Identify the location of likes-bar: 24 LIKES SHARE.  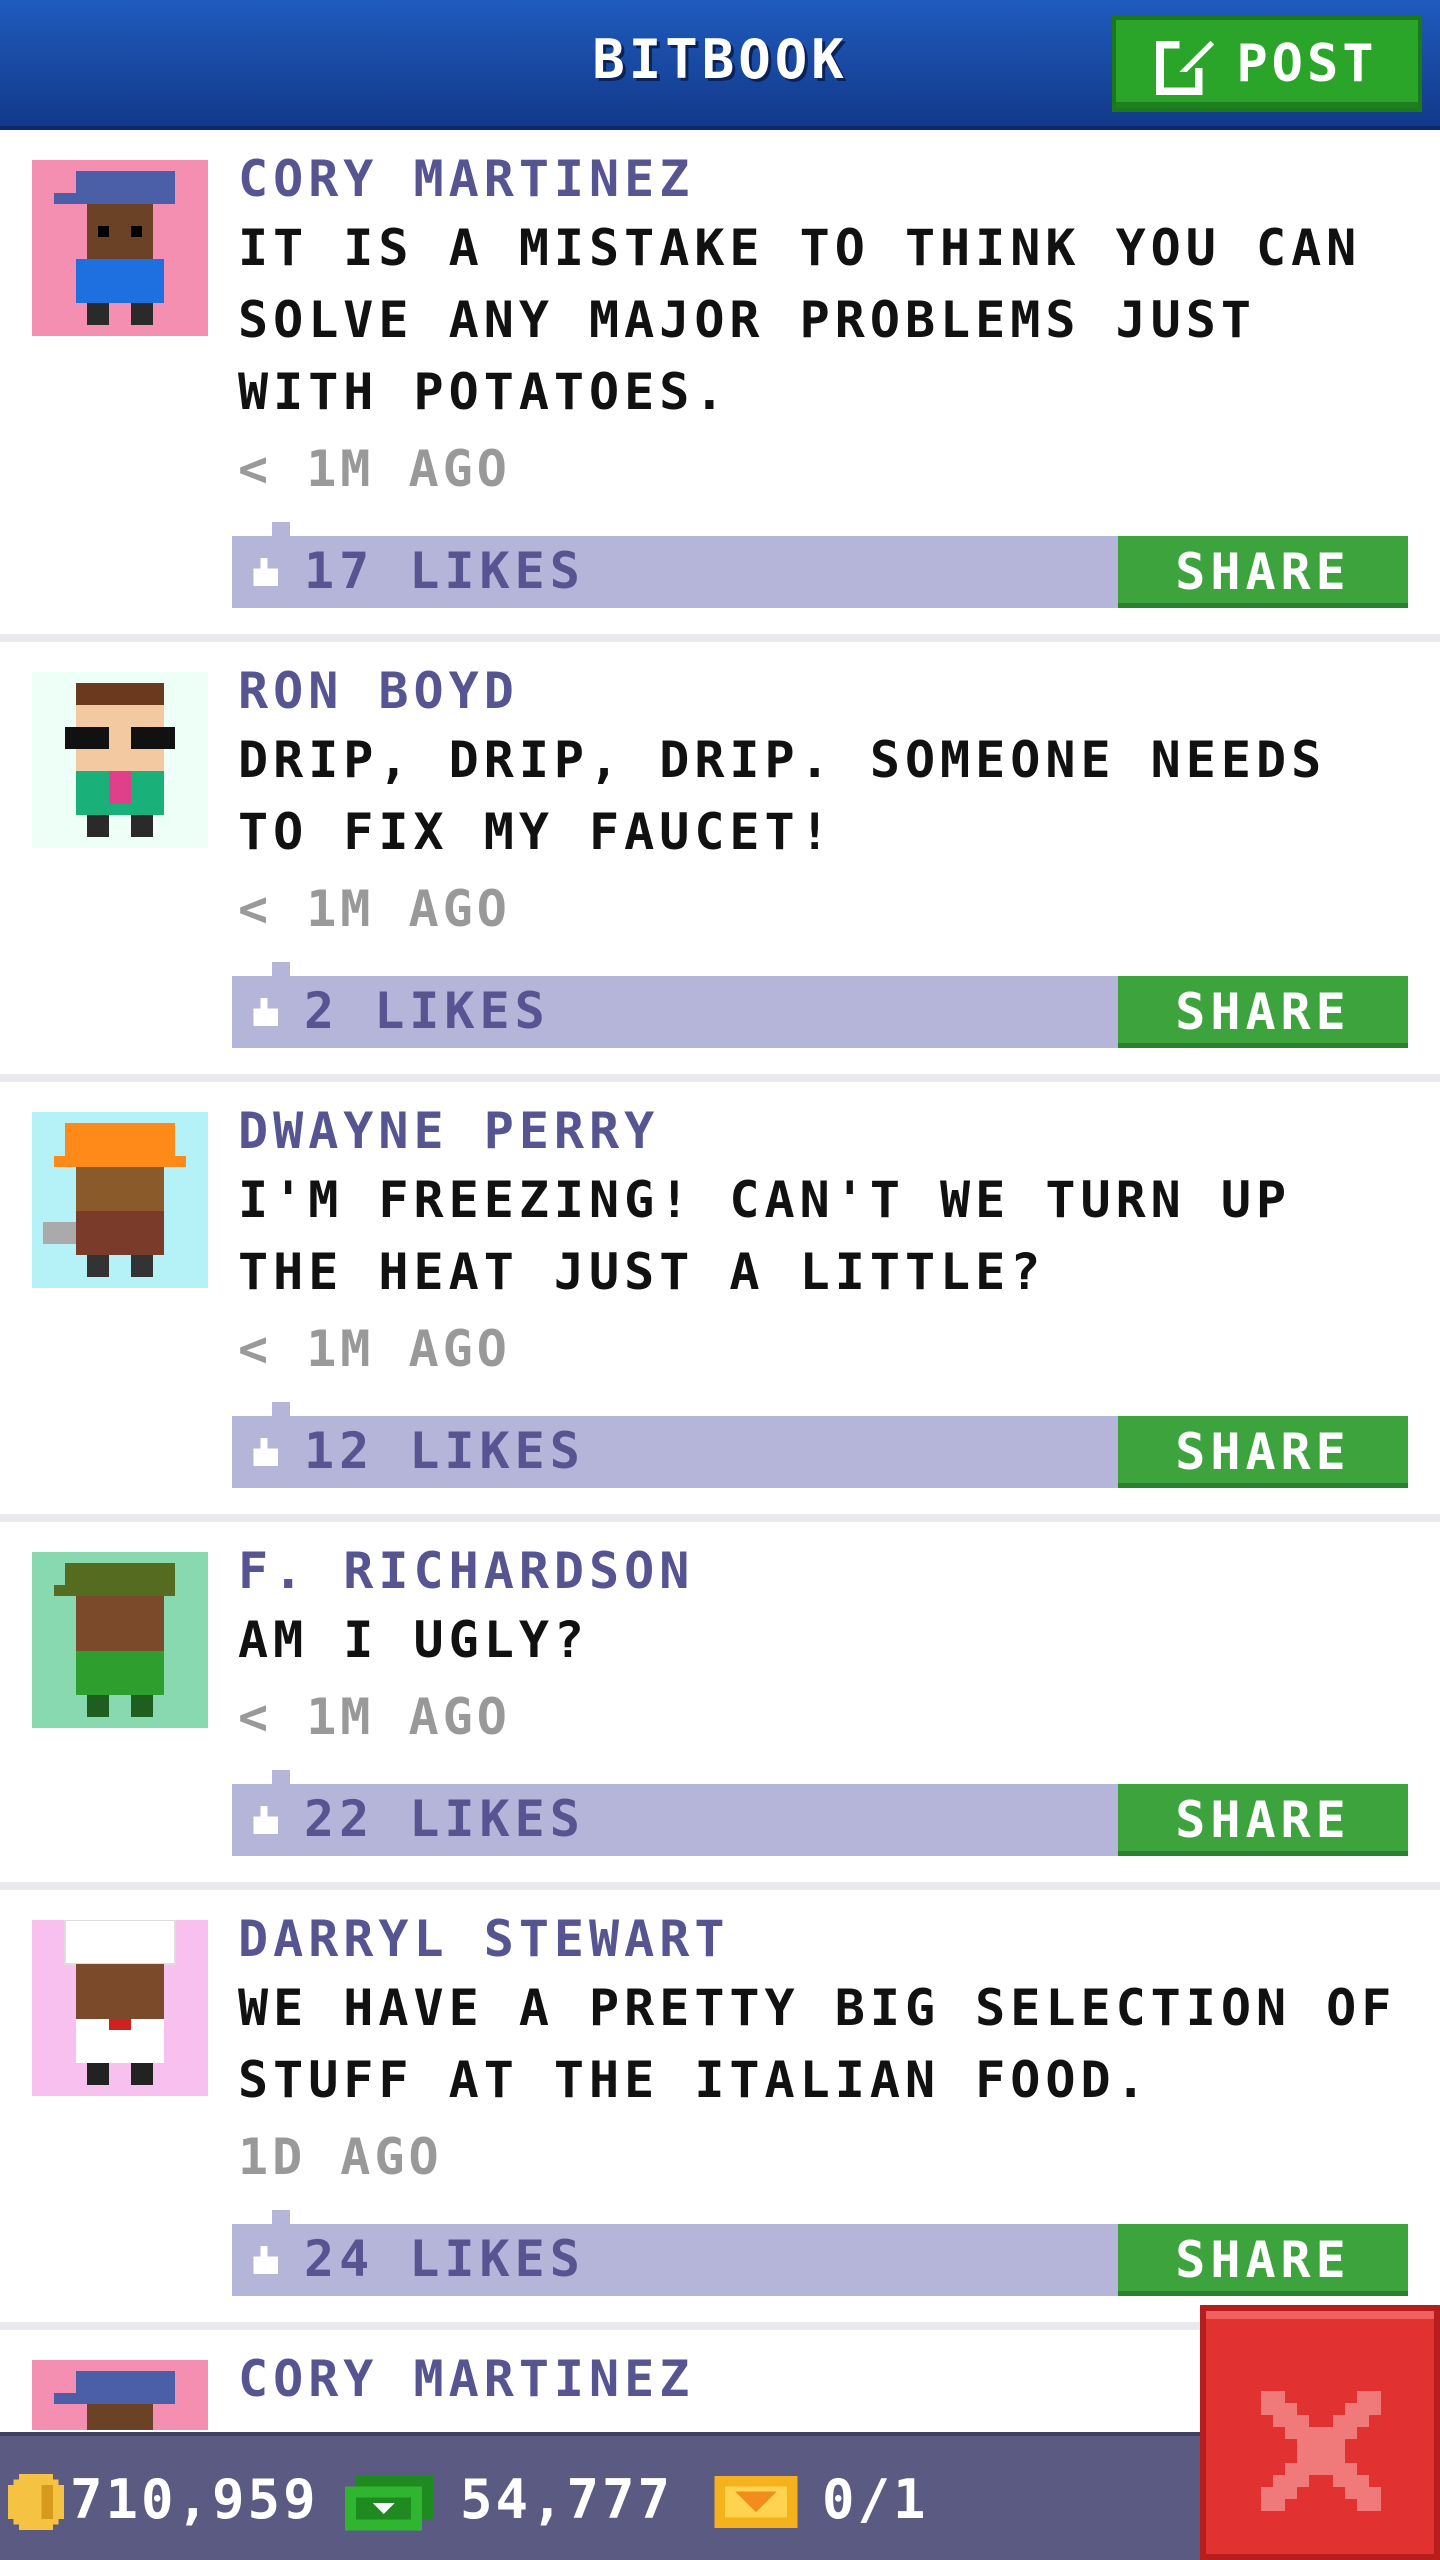
(820, 2253).